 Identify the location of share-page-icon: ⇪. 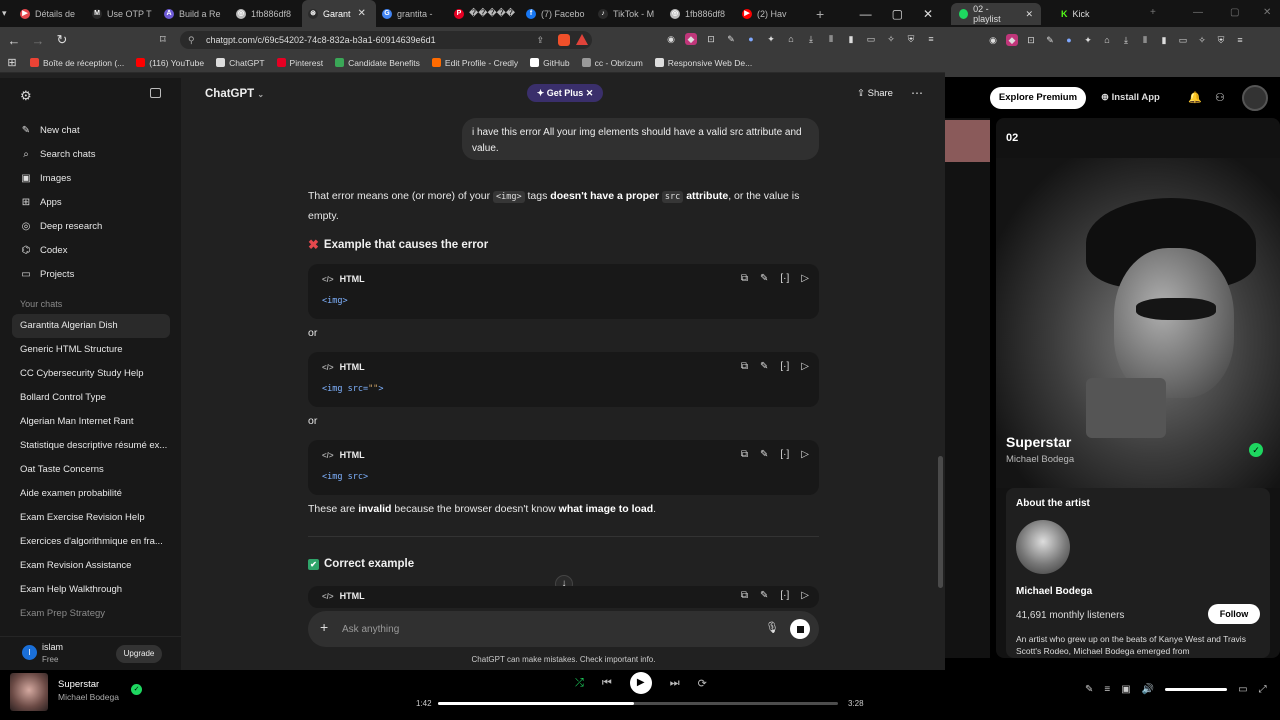
(540, 40).